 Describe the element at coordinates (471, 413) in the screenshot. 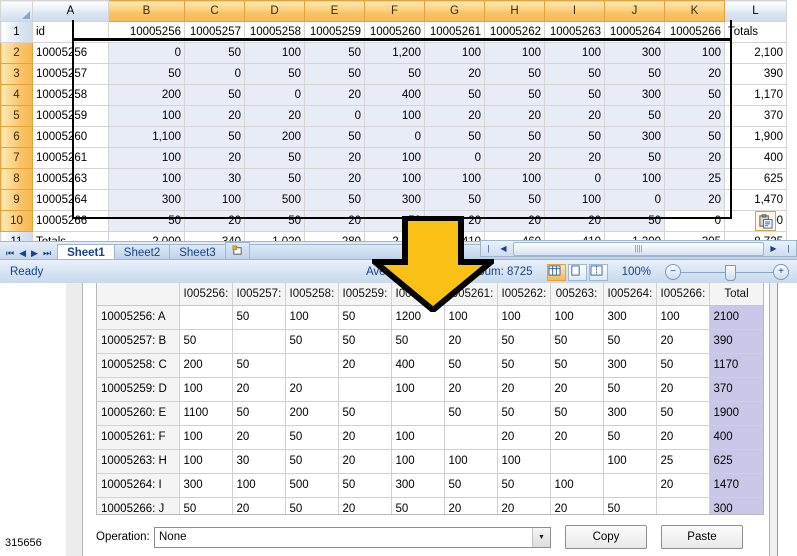

I see `matrix-cell-4-5: 50` at that location.